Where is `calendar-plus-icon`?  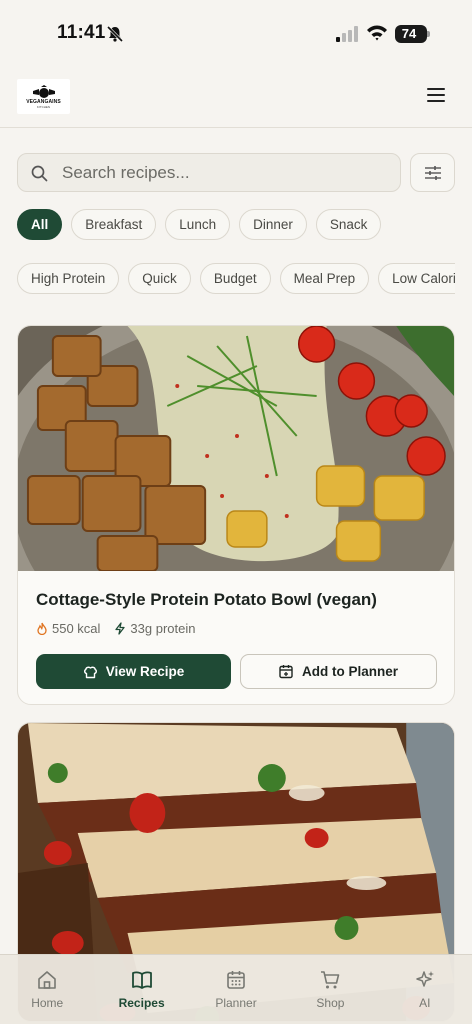
calendar-plus-icon is located at coordinates (286, 672).